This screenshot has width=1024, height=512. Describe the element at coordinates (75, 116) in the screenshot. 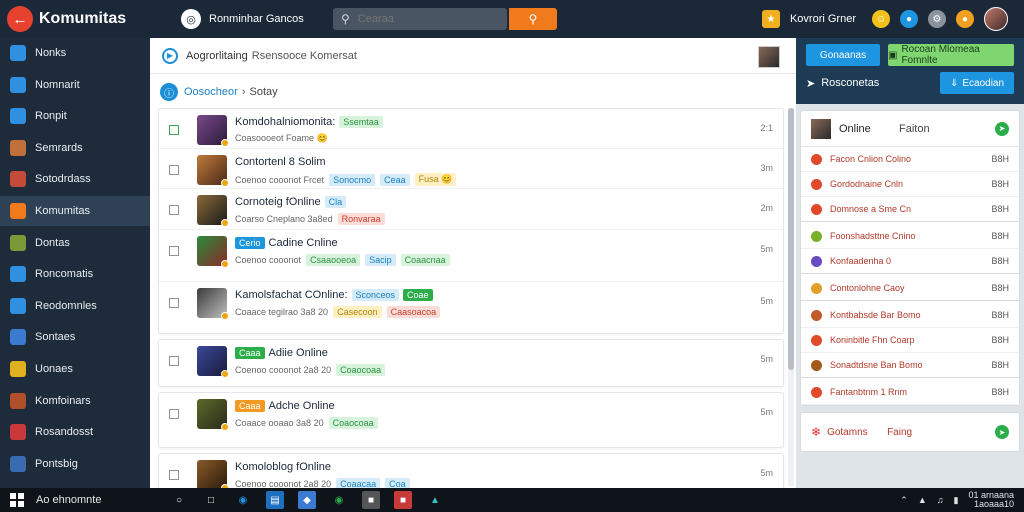

I see `sidebar-item-ronpit: Ronpit` at that location.